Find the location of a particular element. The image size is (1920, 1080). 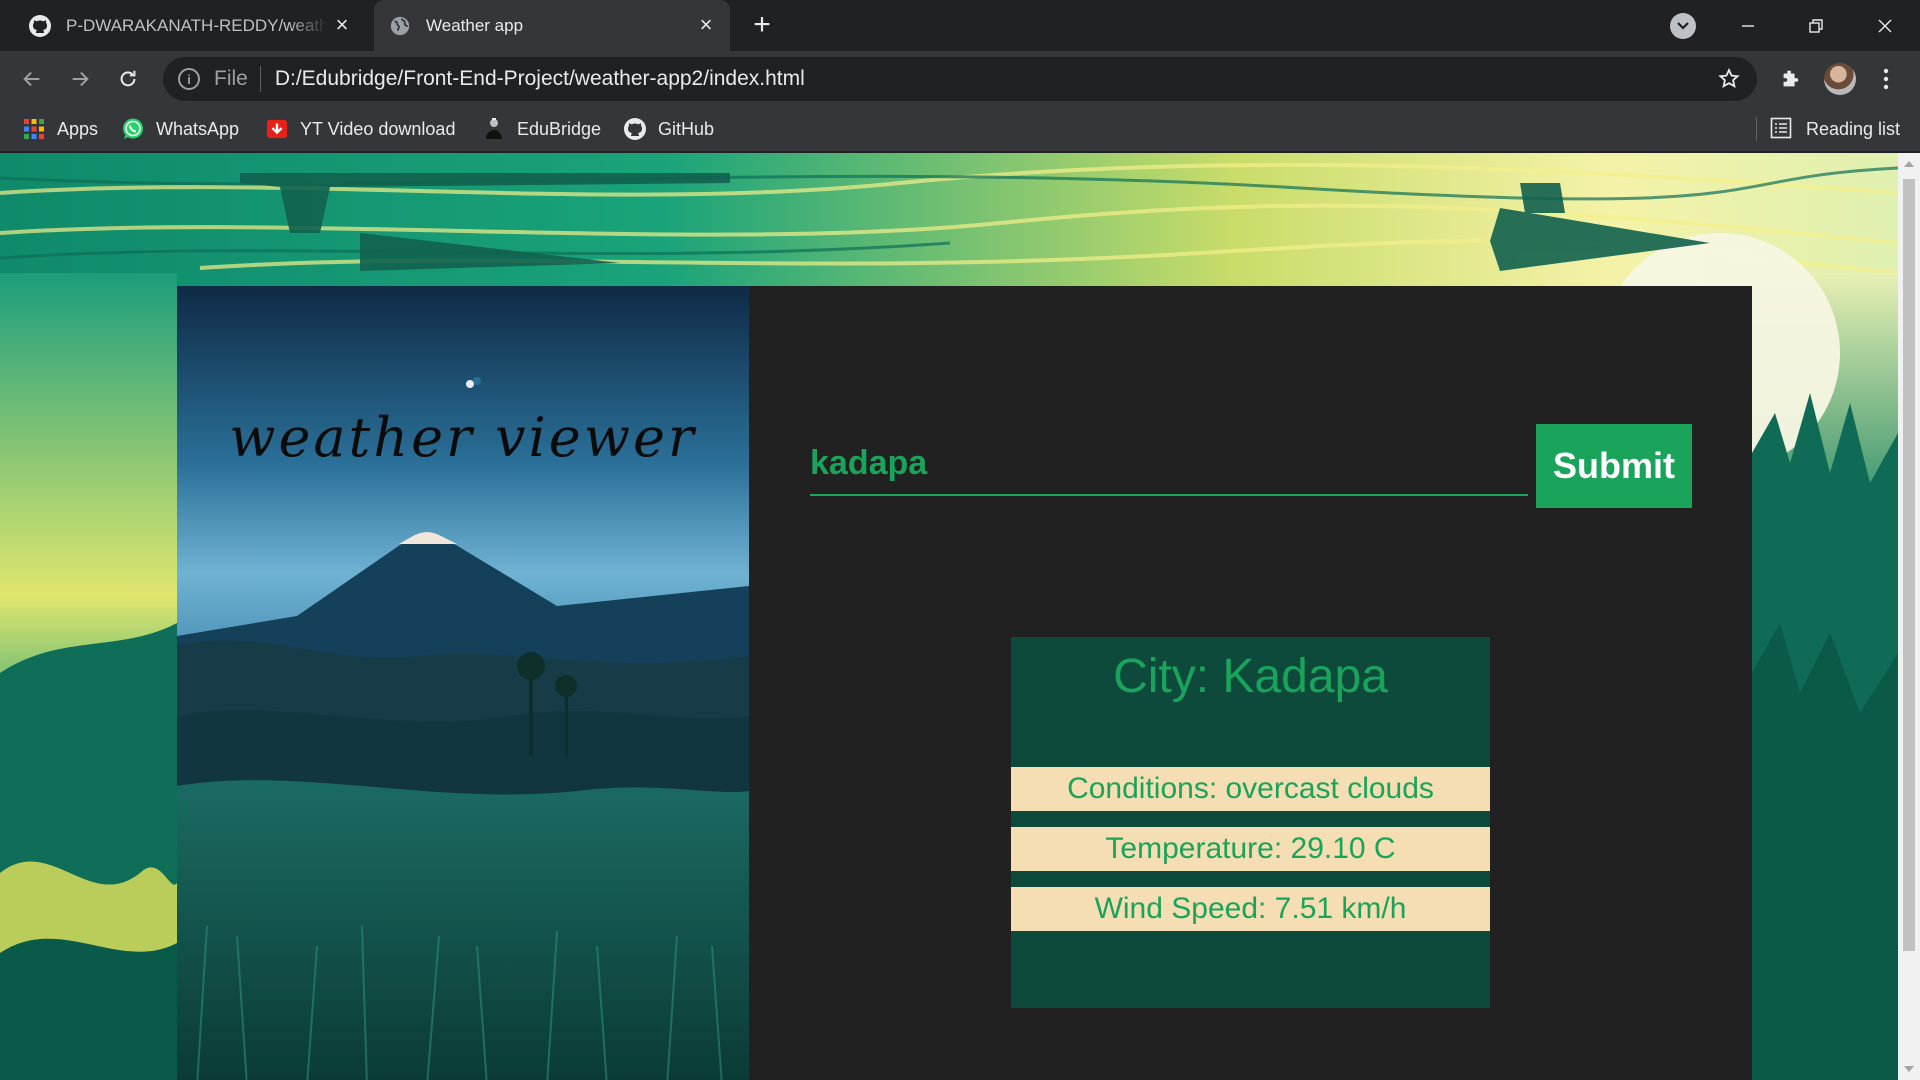

reading-list-icon is located at coordinates (1782, 129).